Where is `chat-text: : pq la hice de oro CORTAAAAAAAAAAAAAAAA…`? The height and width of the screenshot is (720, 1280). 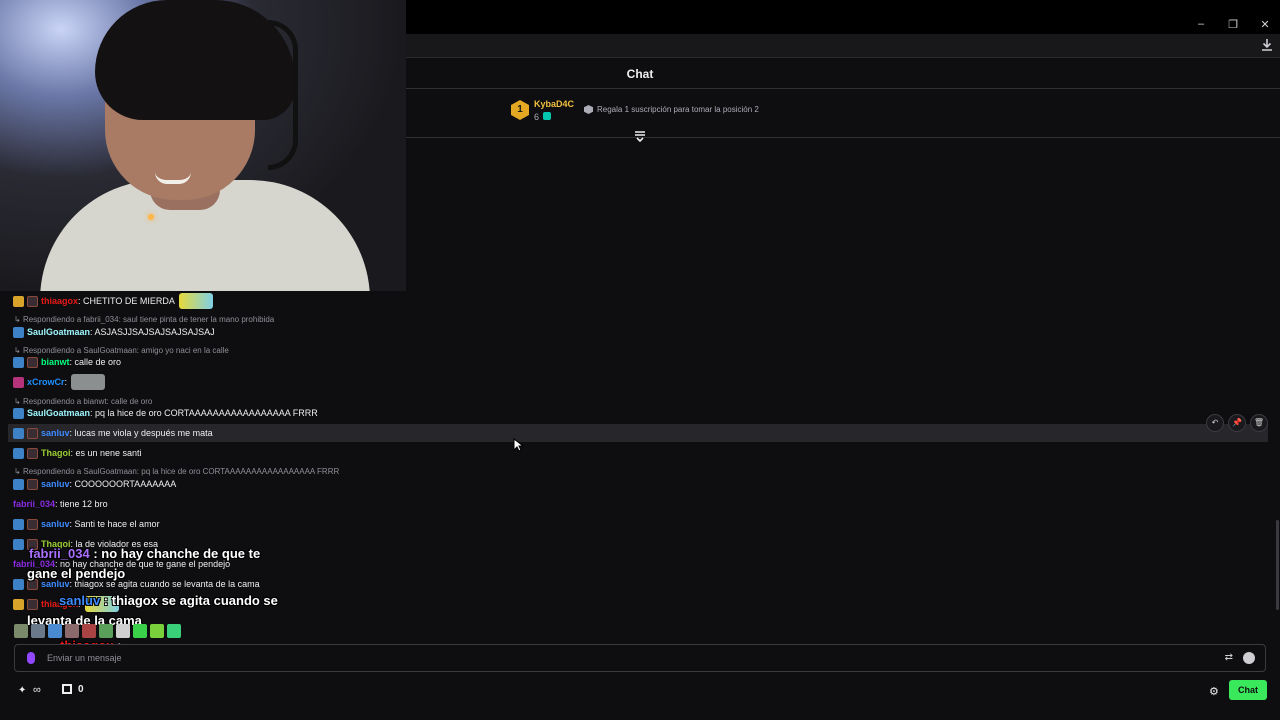
chat-text: : pq la hice de oro CORTAAAAAAAAAAAAAAAA… is located at coordinates (204, 413).